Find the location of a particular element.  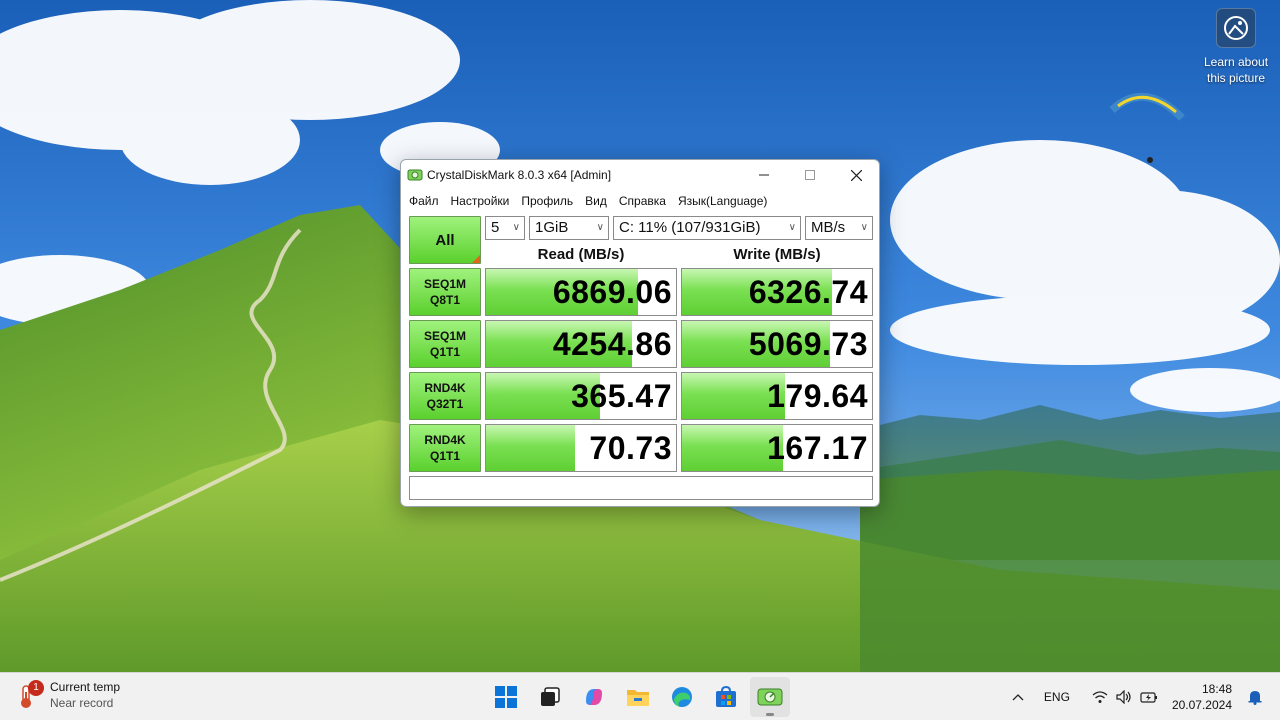

menu-help: Справка is located at coordinates (642, 201).